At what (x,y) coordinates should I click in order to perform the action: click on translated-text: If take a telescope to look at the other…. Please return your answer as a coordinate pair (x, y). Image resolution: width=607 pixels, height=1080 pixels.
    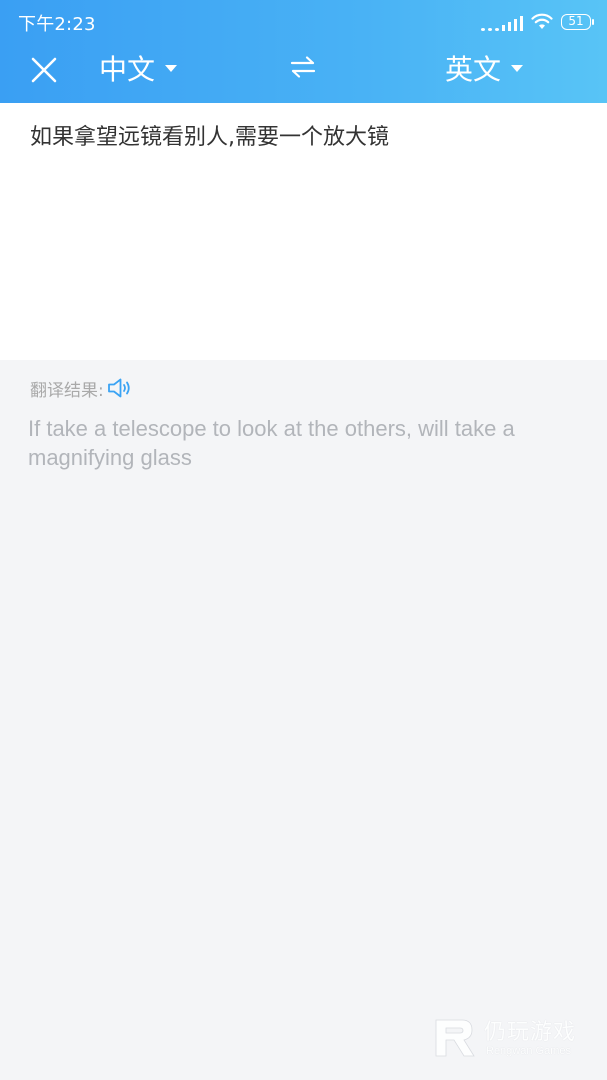
    Looking at the image, I should click on (271, 443).